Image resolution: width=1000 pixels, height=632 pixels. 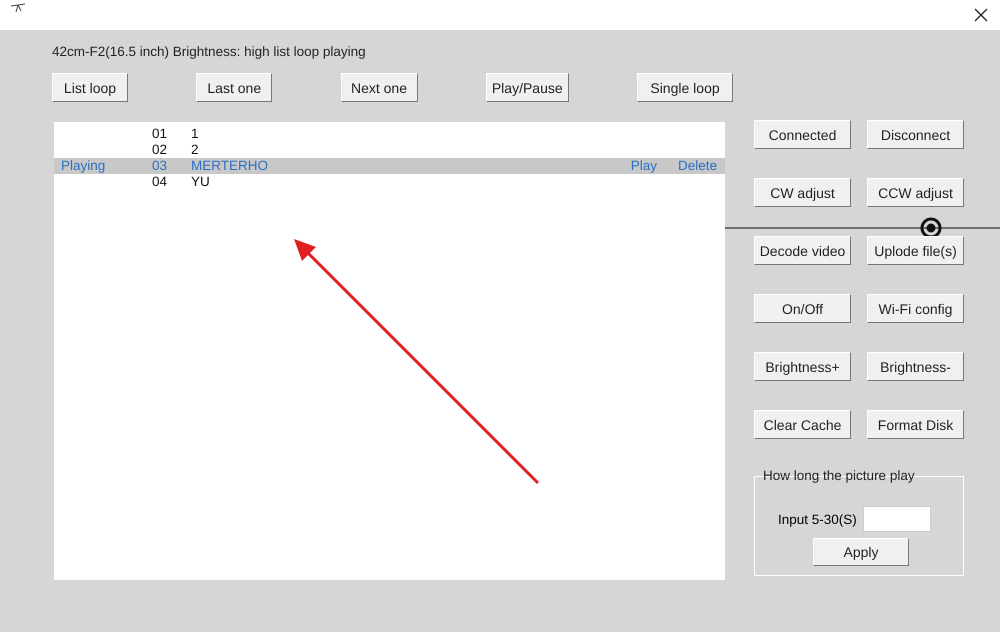 I want to click on toolbar-button: List loop, so click(x=90, y=87).